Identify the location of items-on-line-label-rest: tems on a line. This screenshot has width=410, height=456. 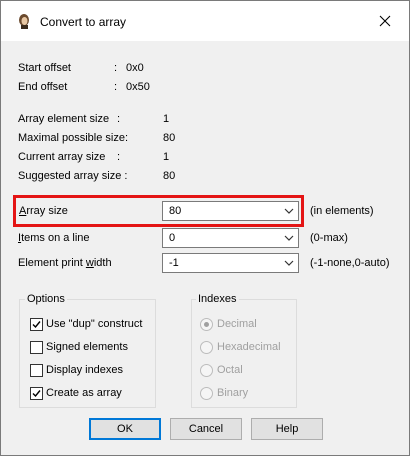
(55, 238).